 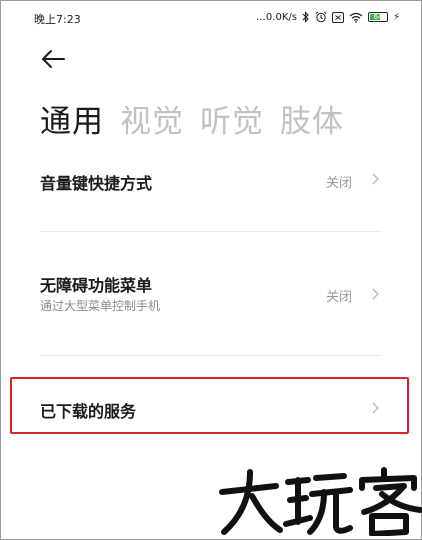 What do you see at coordinates (192, 118) in the screenshot?
I see `category-tabs: 通用 视觉 听觉 肢体` at bounding box center [192, 118].